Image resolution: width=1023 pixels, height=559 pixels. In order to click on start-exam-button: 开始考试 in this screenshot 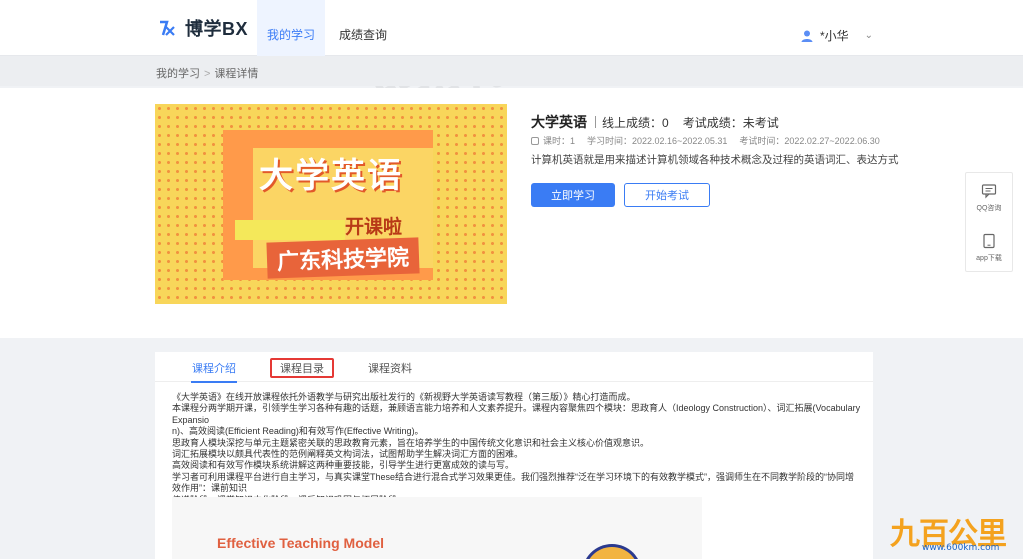, I will do `click(667, 195)`.